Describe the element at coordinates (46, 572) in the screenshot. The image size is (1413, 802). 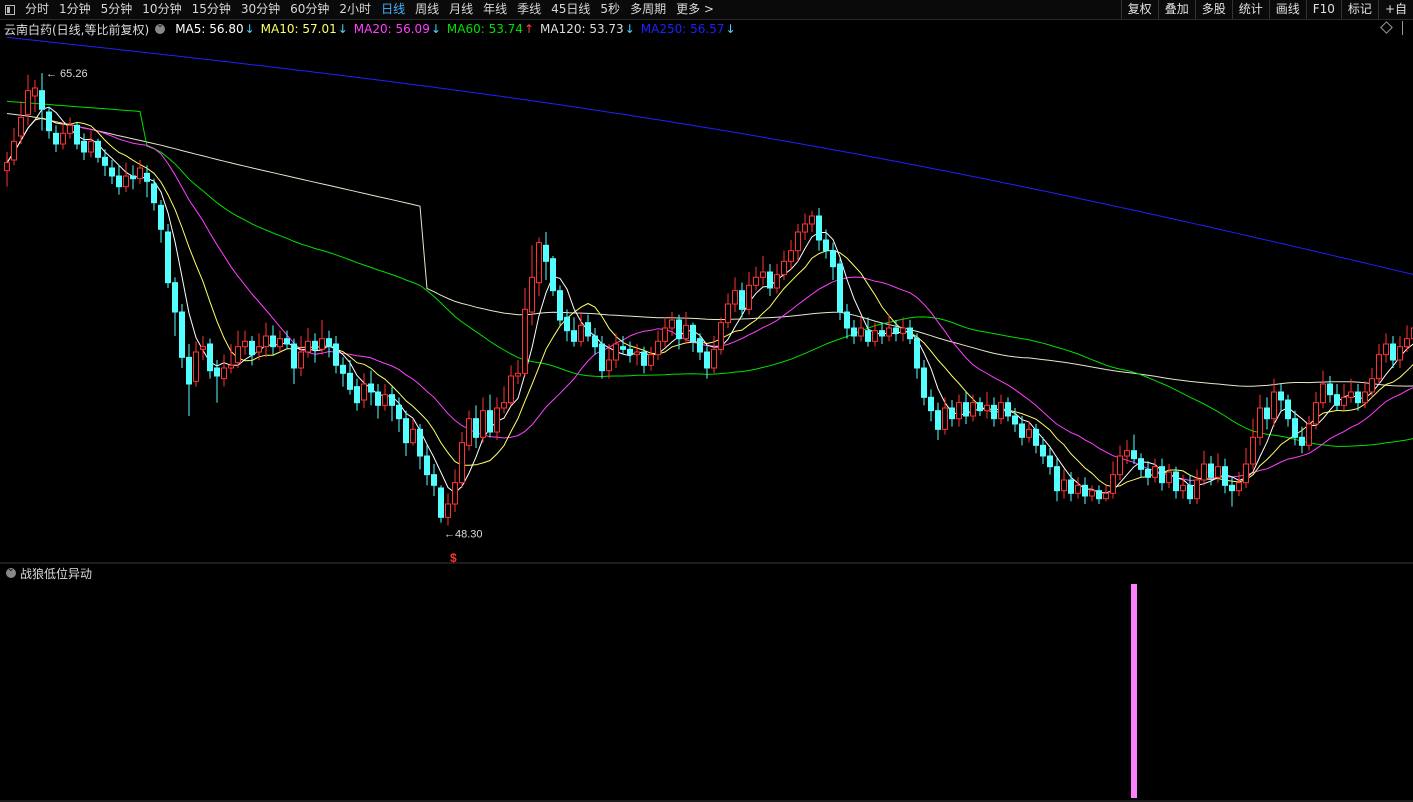
I see `sub-panel-legend: 战狼低位异动` at that location.